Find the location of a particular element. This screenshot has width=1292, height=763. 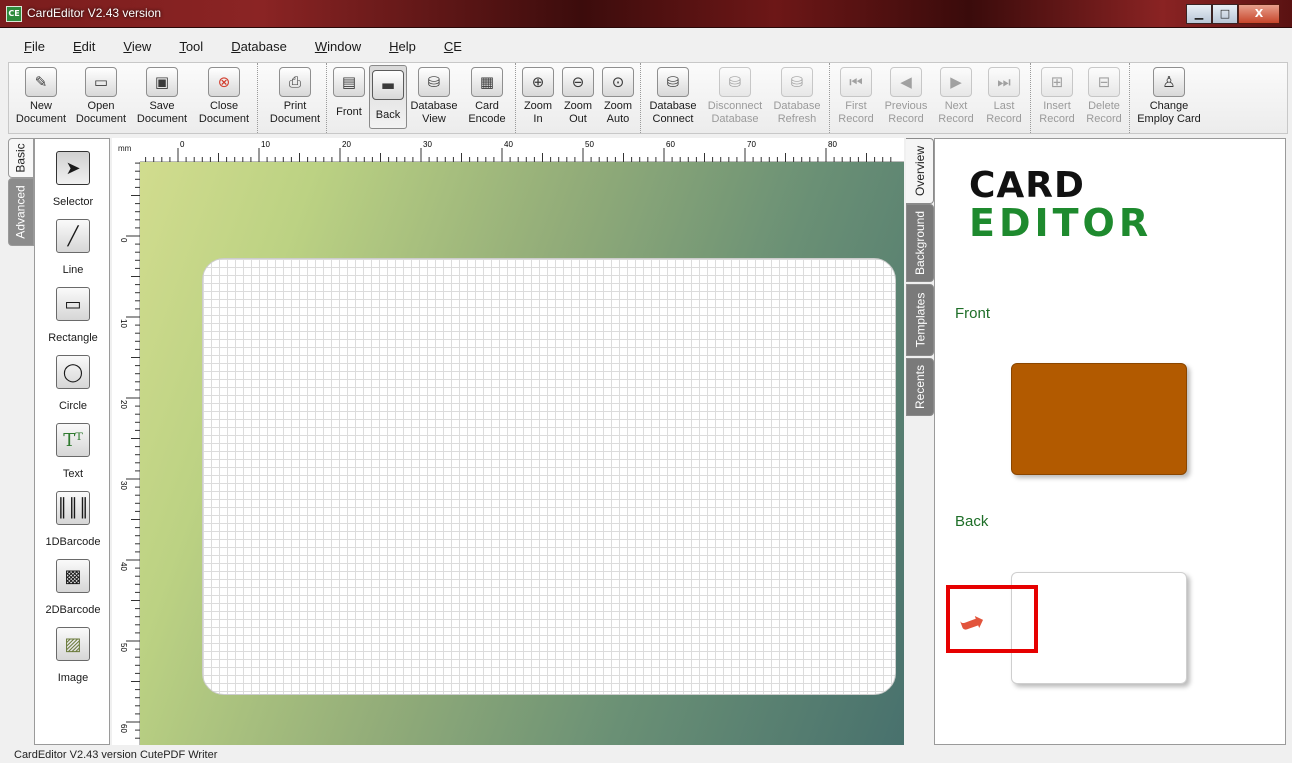

tab-basic: Basic is located at coordinates (21, 158).